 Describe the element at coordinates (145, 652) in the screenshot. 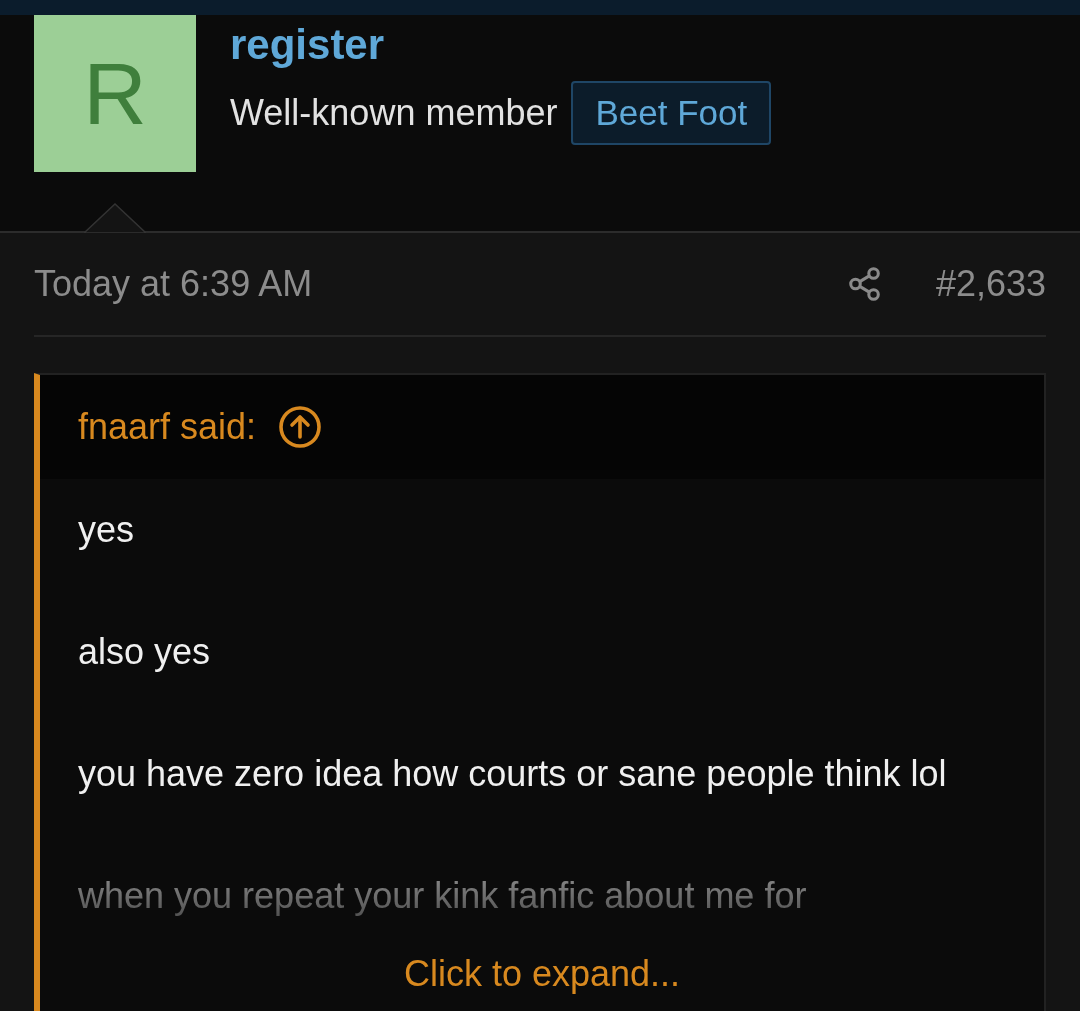

I see `quote-text: also yes` at that location.